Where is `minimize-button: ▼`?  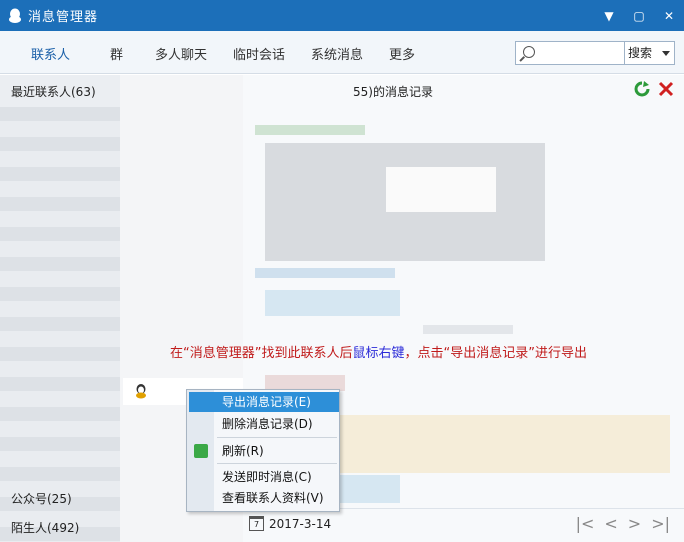
minimize-button: ▼ is located at coordinates (609, 15).